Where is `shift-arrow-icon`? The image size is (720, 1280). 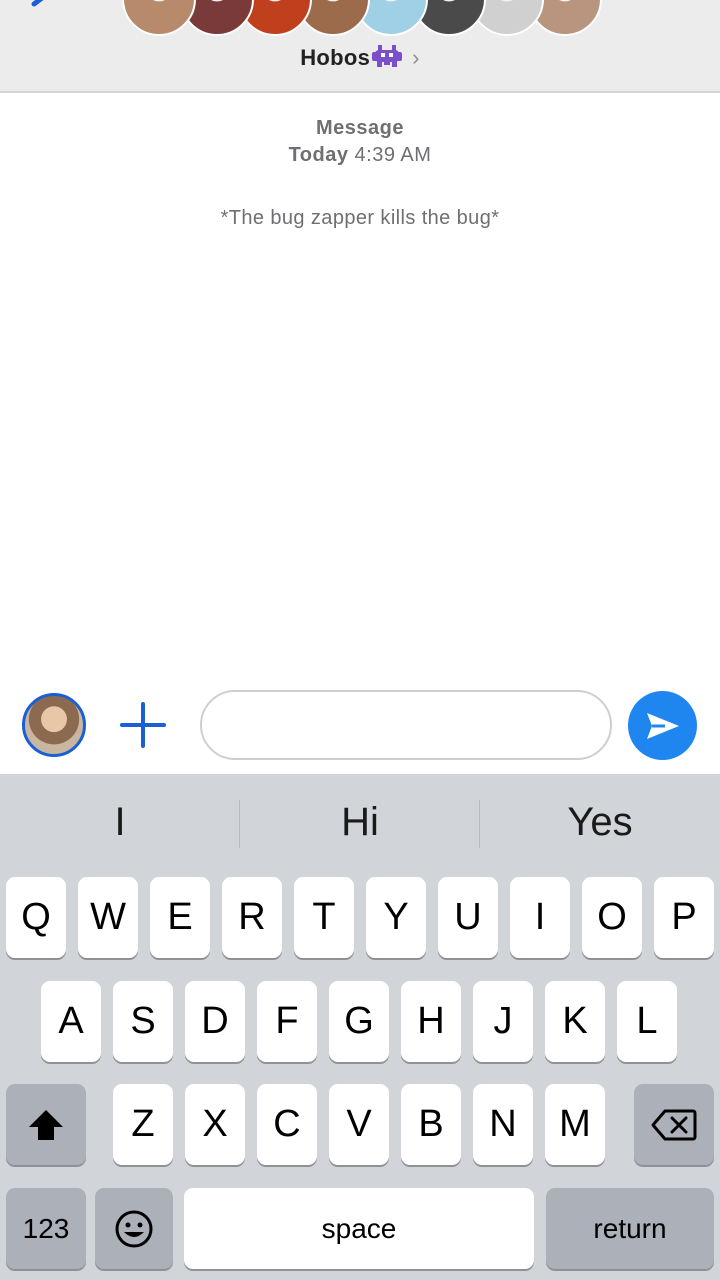 shift-arrow-icon is located at coordinates (46, 1124).